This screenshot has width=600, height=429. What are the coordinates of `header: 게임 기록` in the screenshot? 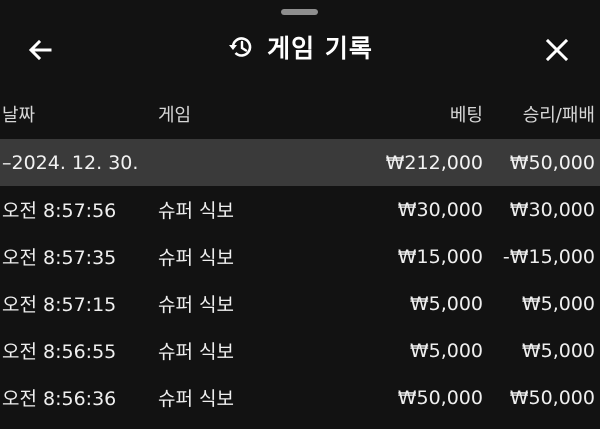 It's located at (300, 49).